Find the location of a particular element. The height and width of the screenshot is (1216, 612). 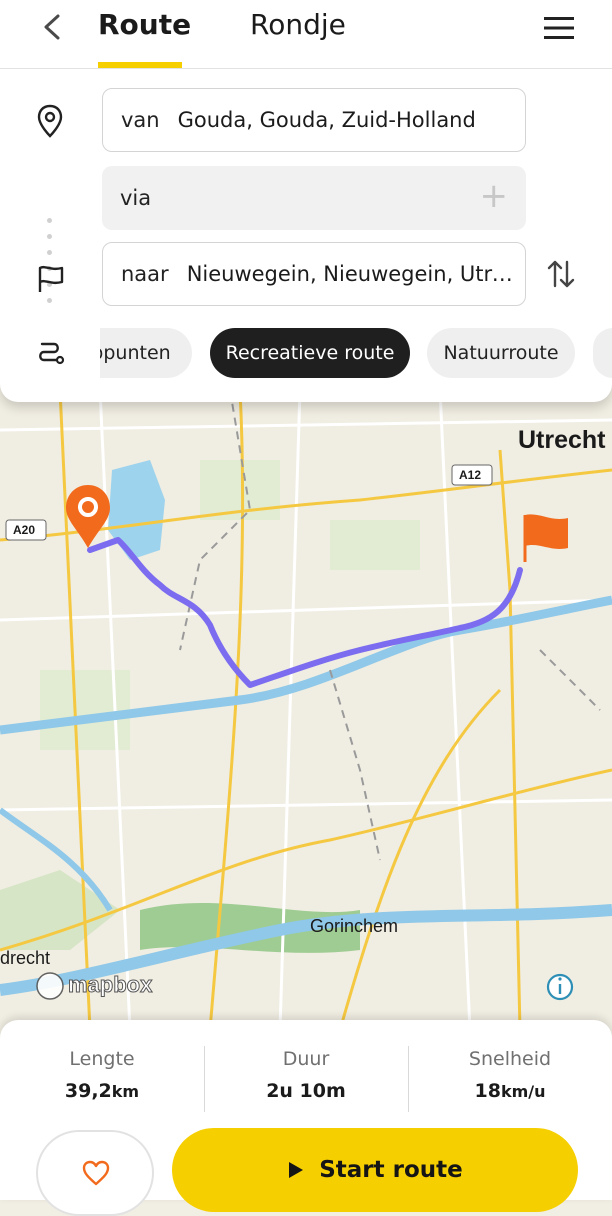

active-tab-indicator is located at coordinates (140, 65).